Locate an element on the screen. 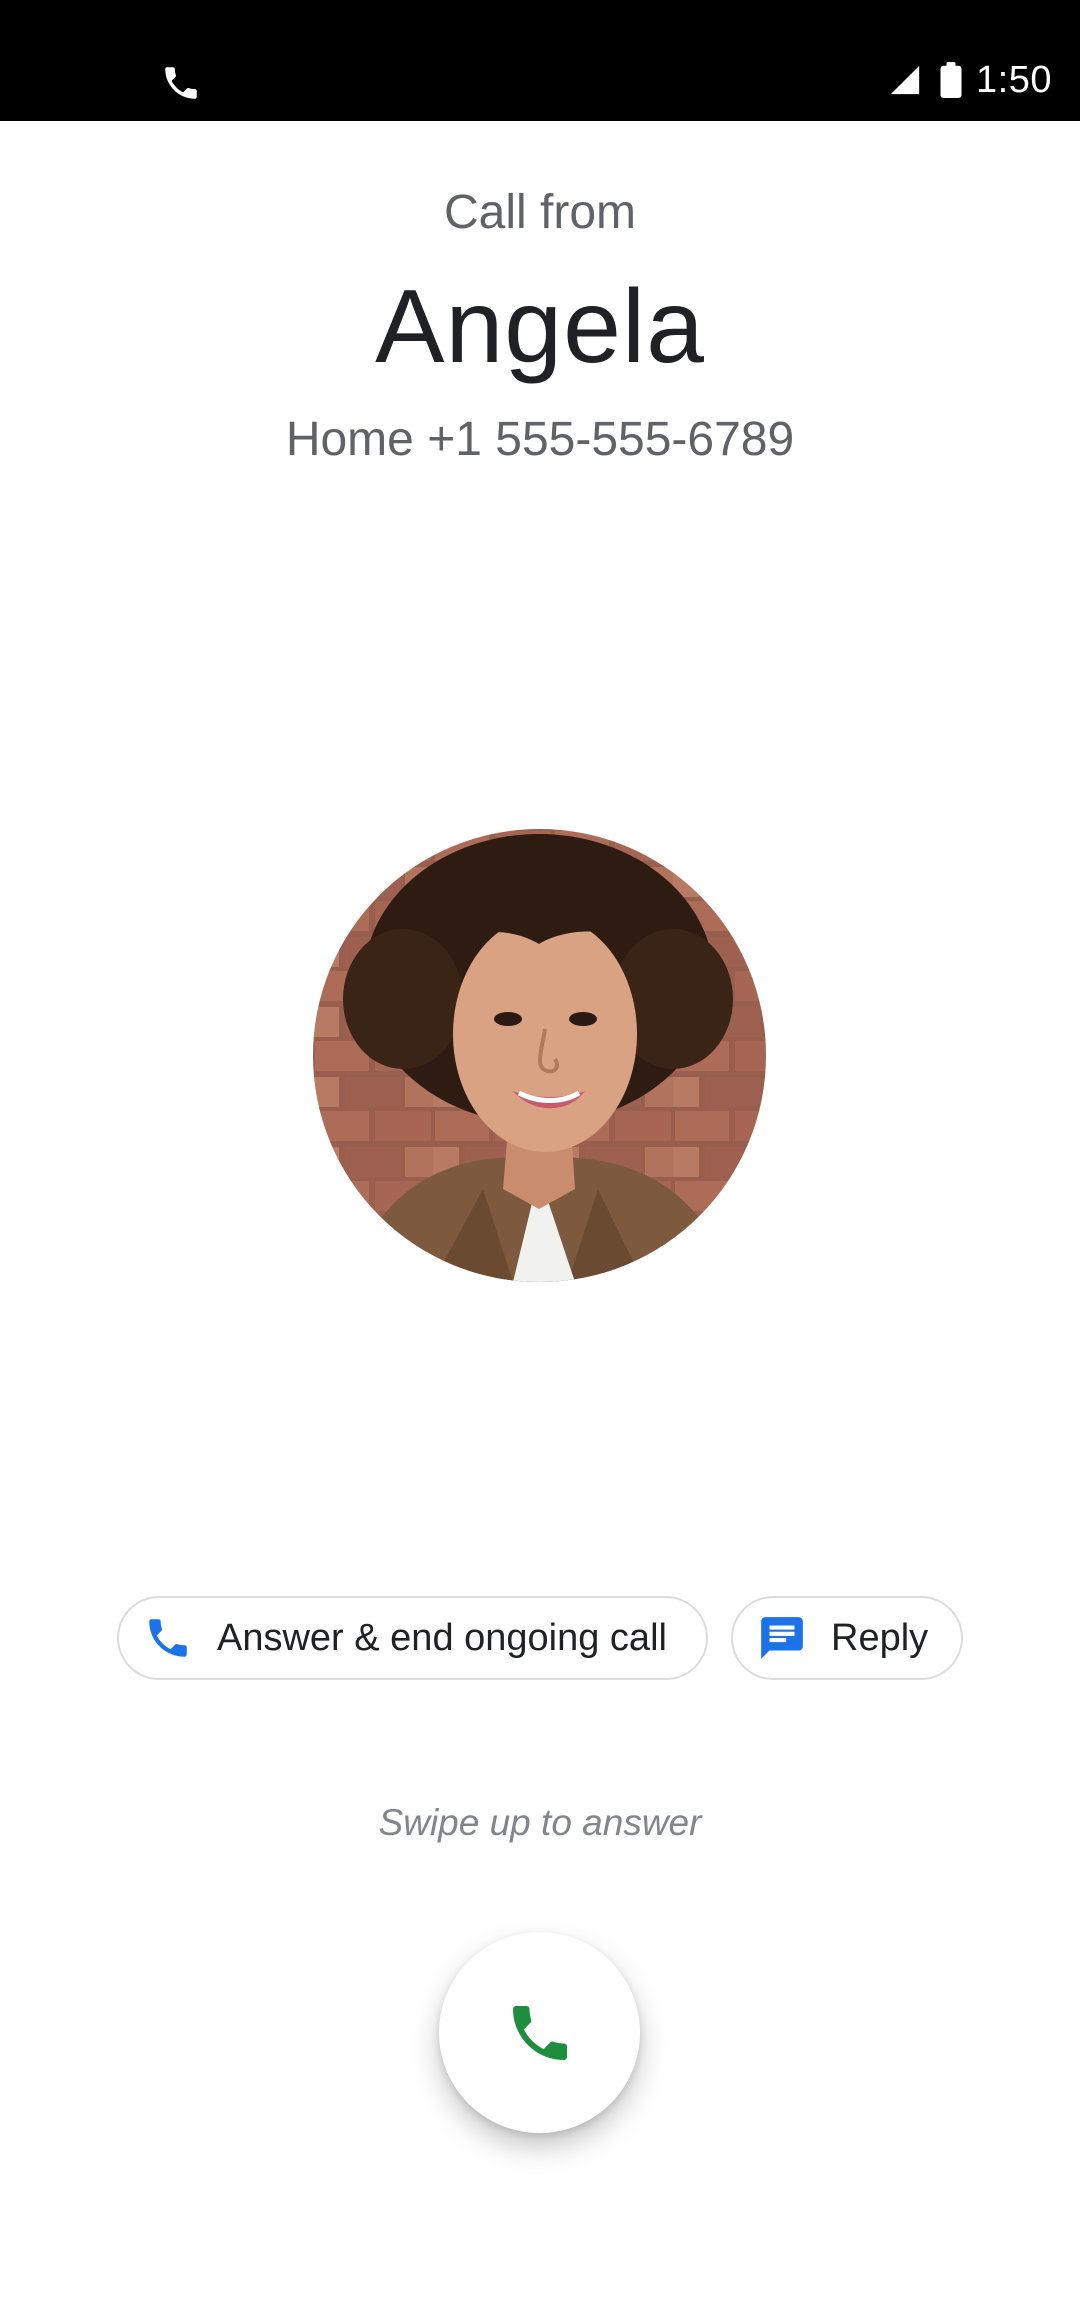 This screenshot has width=1080, height=2300. caller-number: Home +1 555-555-6789 is located at coordinates (540, 439).